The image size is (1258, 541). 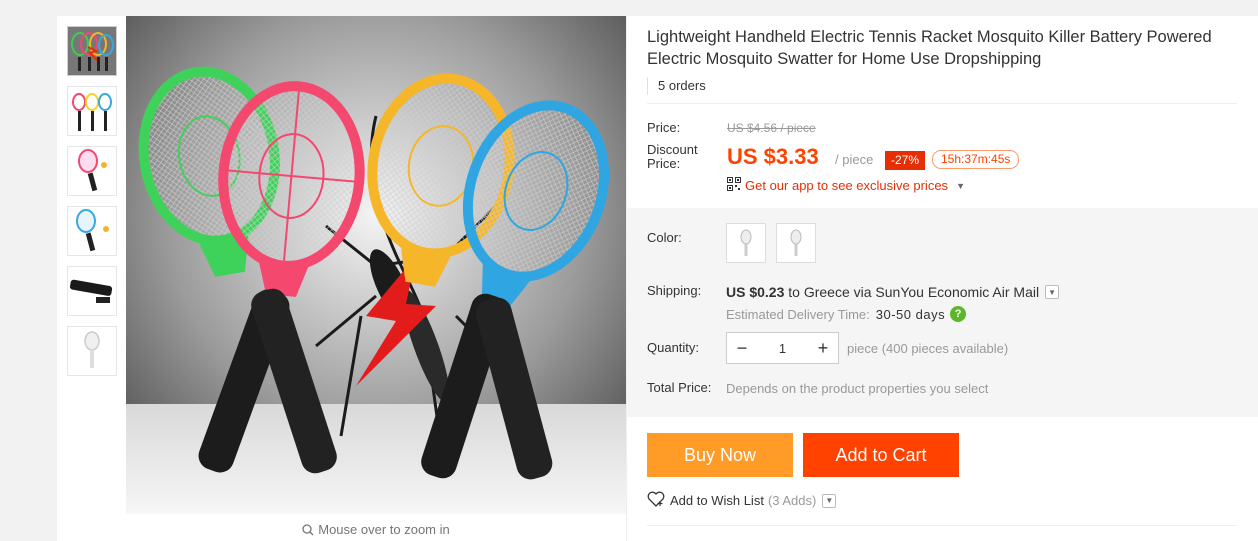 I want to click on shipping-destination: to Greece via SunYou Economic Air Mail, so click(x=914, y=292).